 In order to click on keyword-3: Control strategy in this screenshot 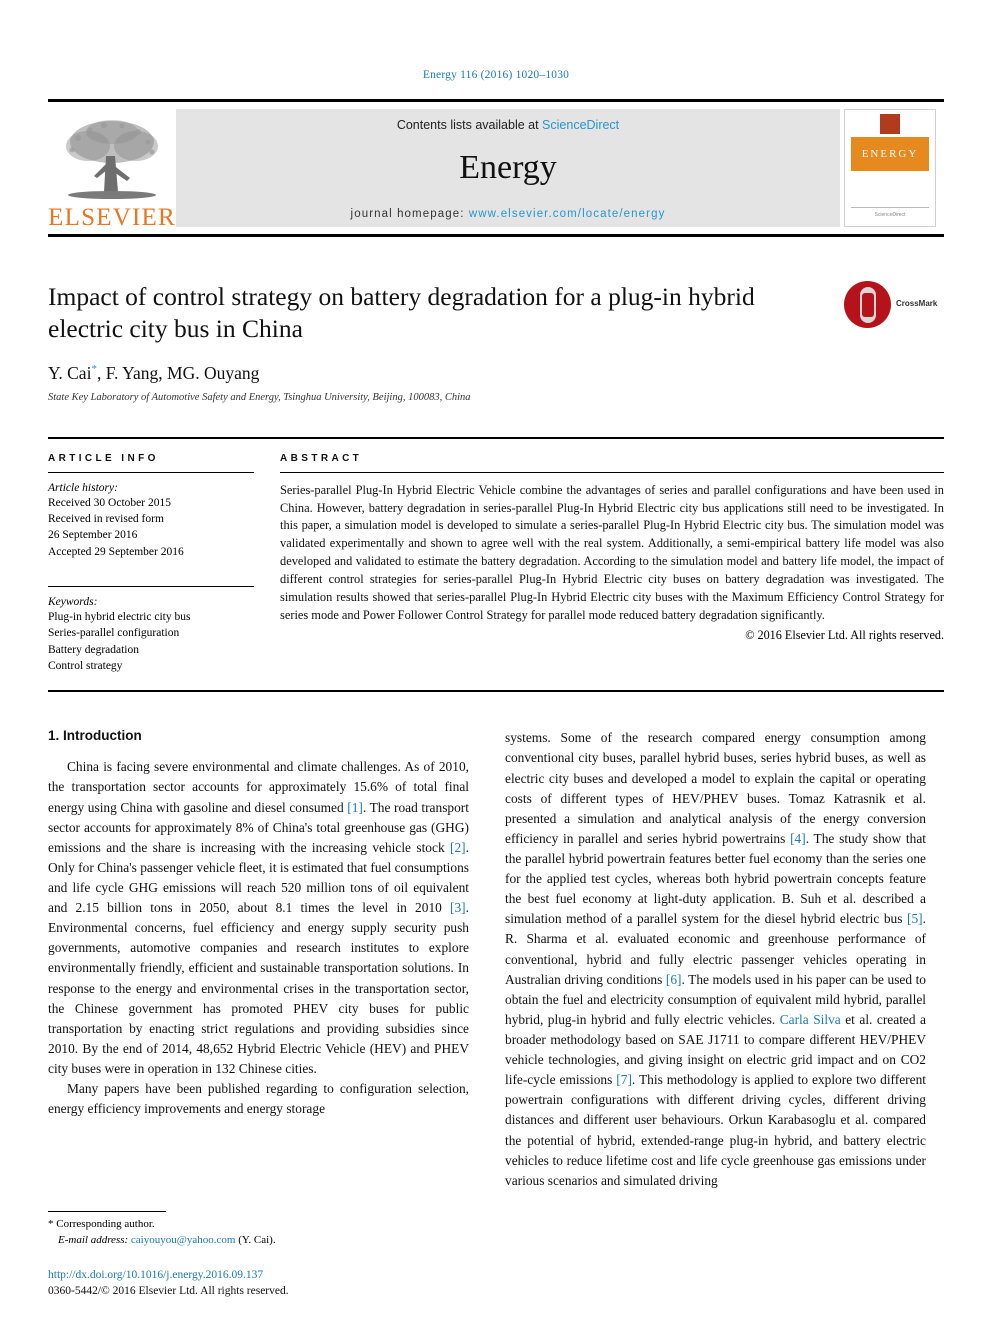, I will do `click(85, 666)`.